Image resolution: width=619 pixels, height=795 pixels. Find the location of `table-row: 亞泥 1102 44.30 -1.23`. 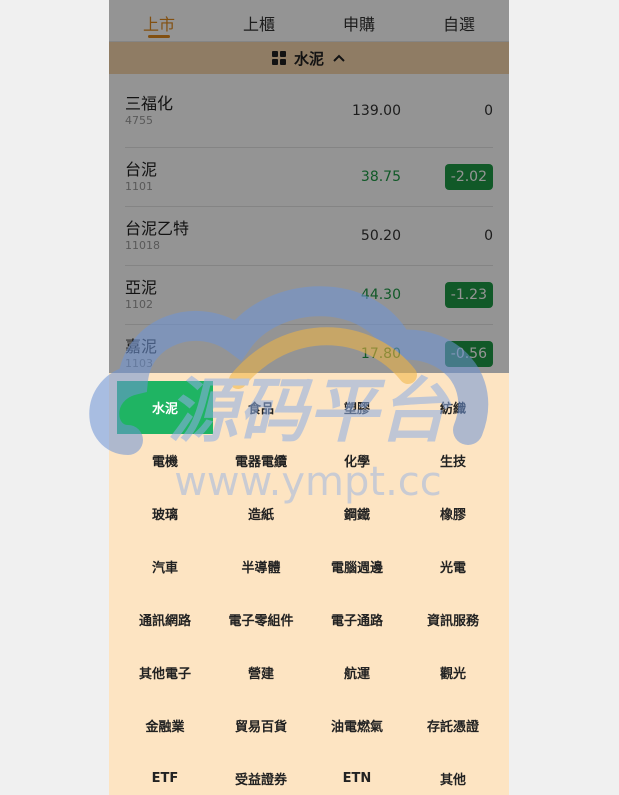

table-row: 亞泥 1102 44.30 -1.23 is located at coordinates (309, 295).